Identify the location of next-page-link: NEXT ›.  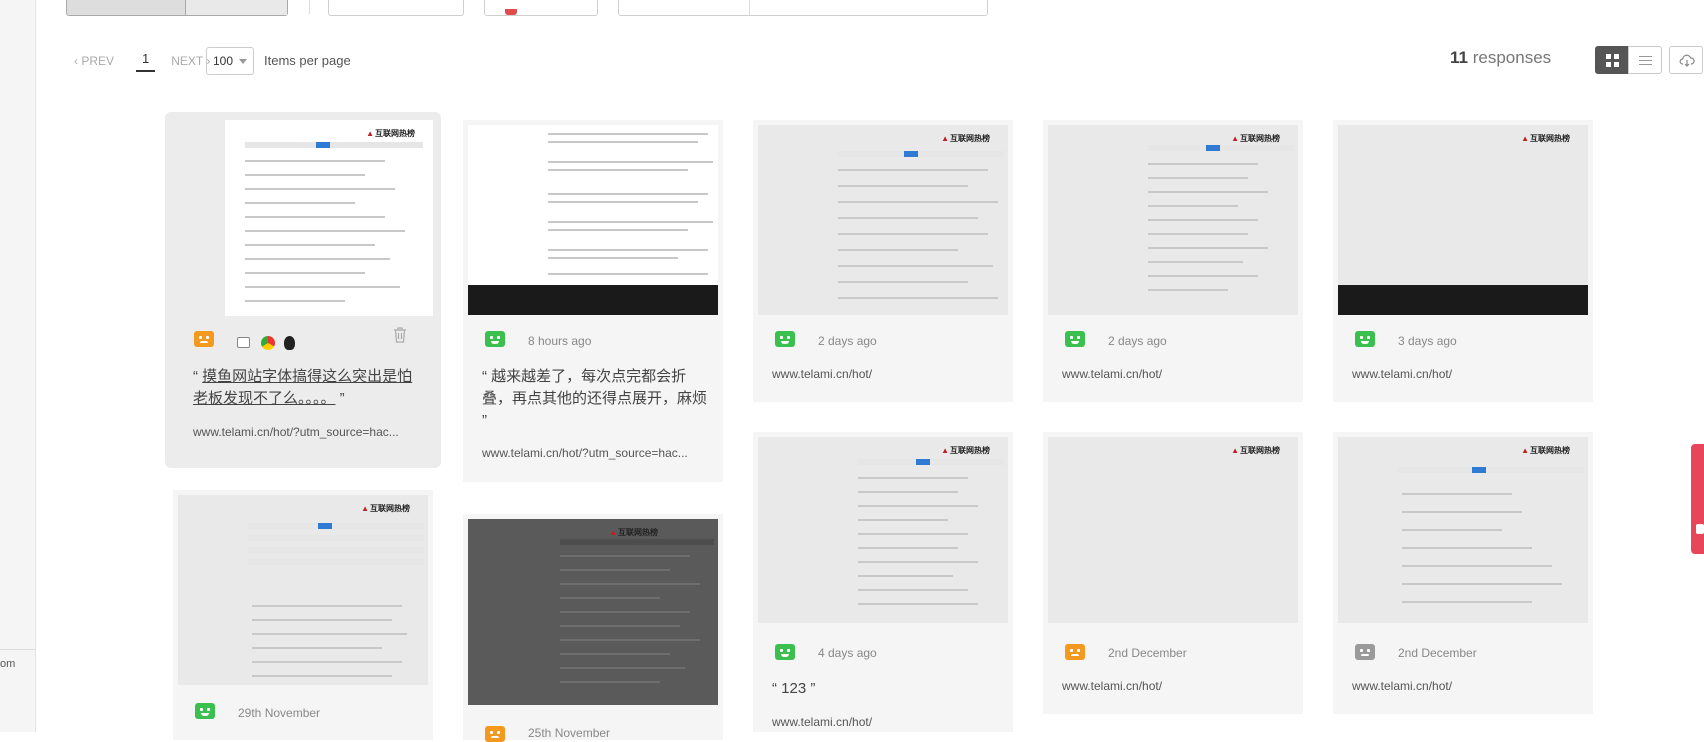
(190, 61).